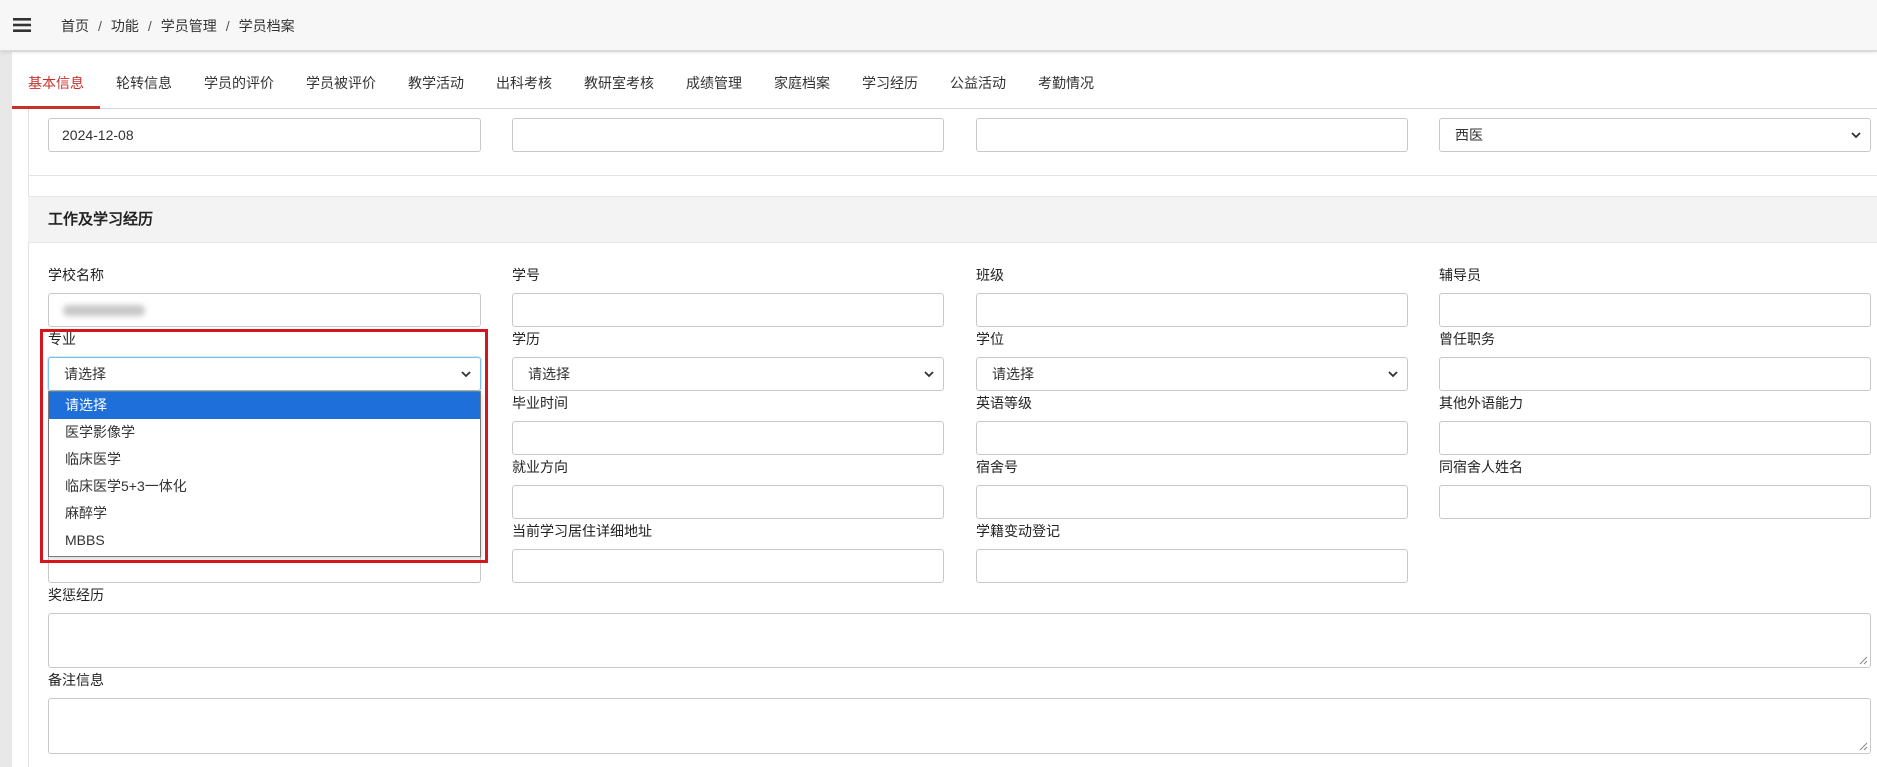 The image size is (1877, 767). I want to click on dropdown-option: 请选择, so click(264, 405).